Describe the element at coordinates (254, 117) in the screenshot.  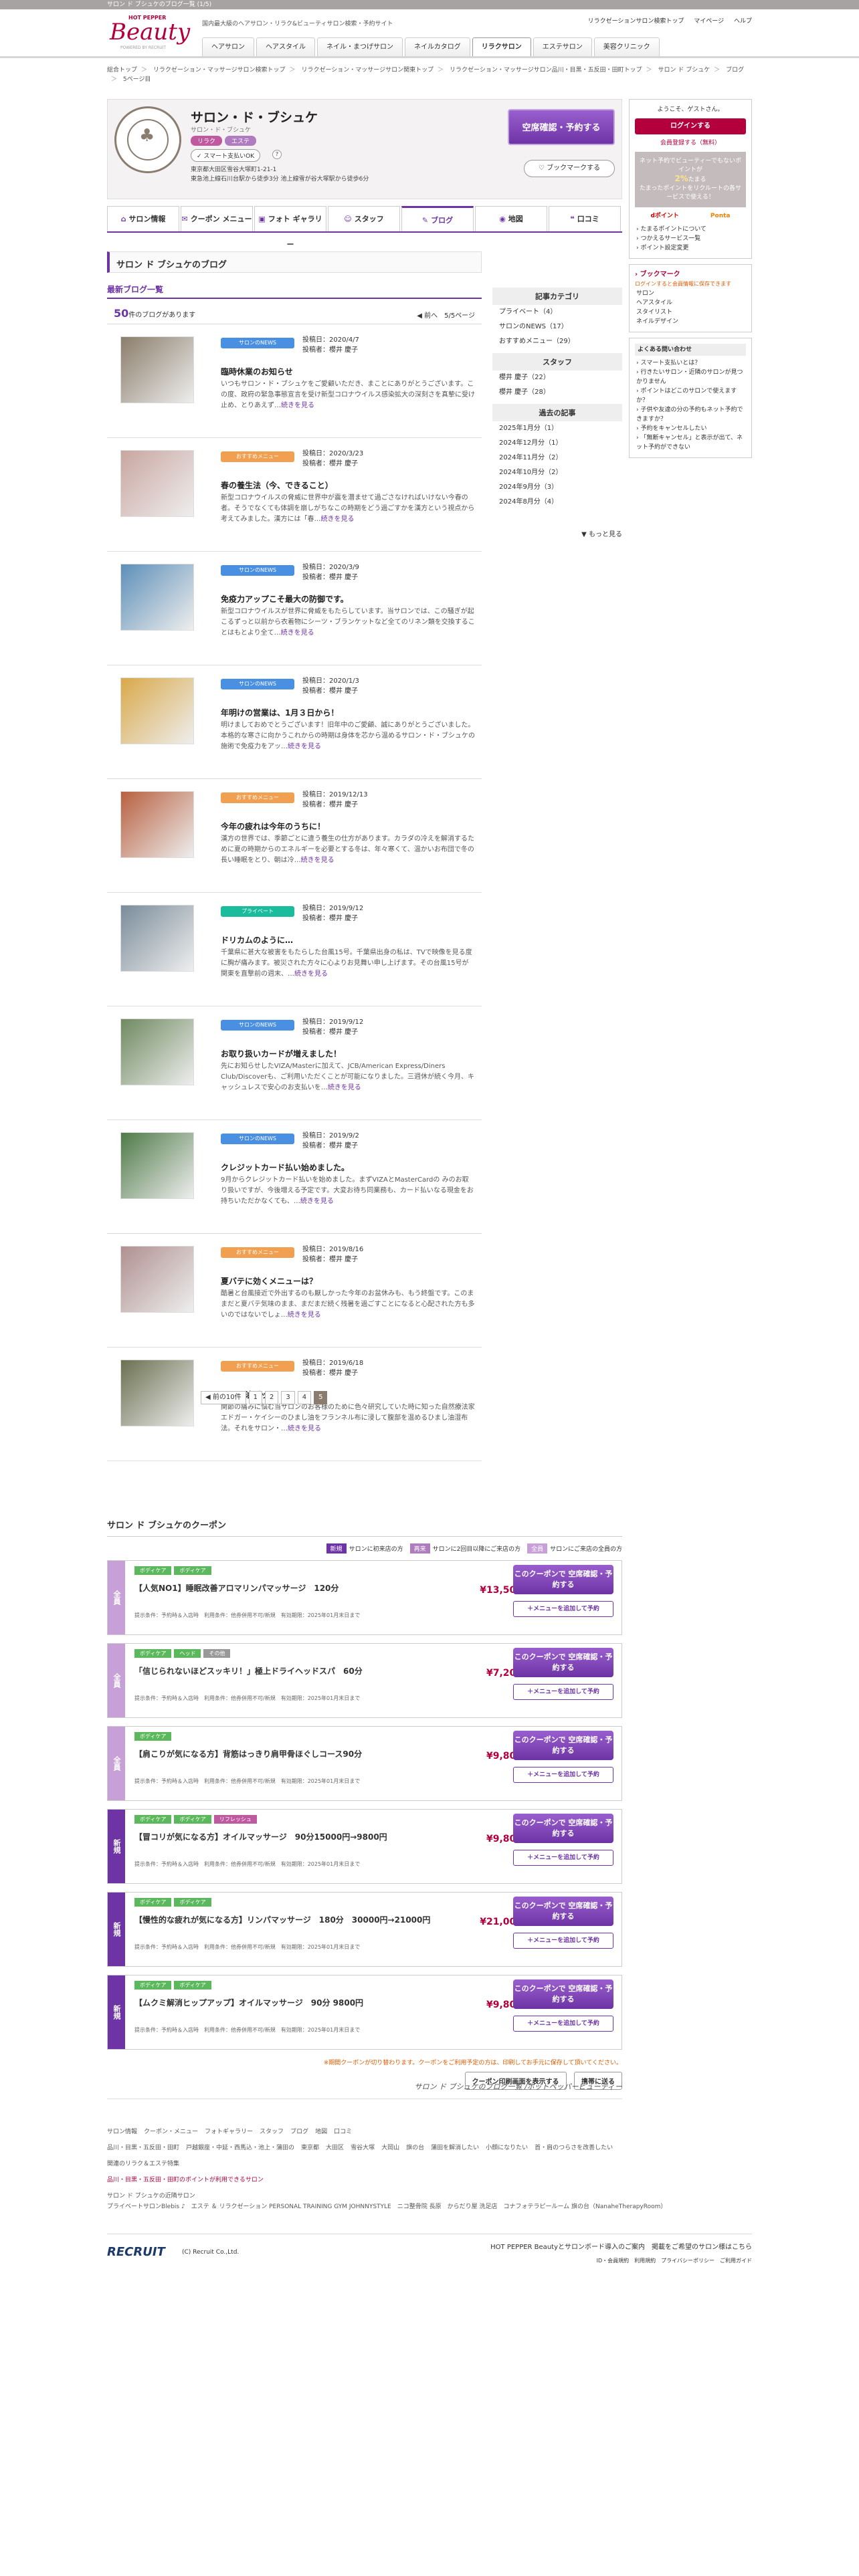
I see `salon-name: サロン・ド・ブシュケ` at that location.